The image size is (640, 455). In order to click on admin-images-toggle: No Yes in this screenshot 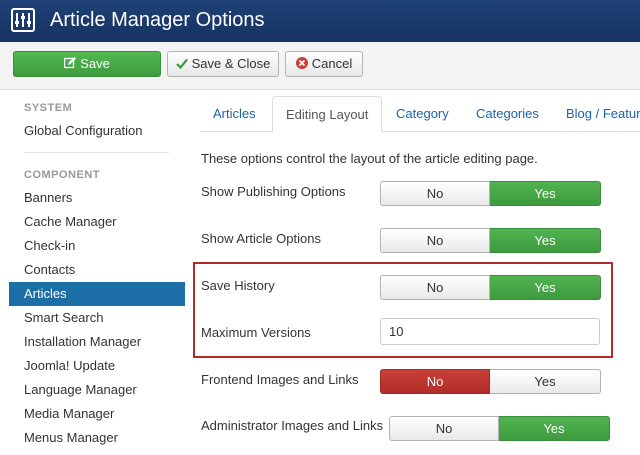, I will do `click(499, 428)`.